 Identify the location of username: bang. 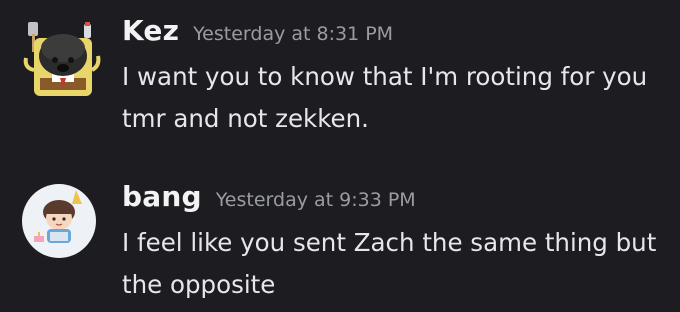
(162, 196).